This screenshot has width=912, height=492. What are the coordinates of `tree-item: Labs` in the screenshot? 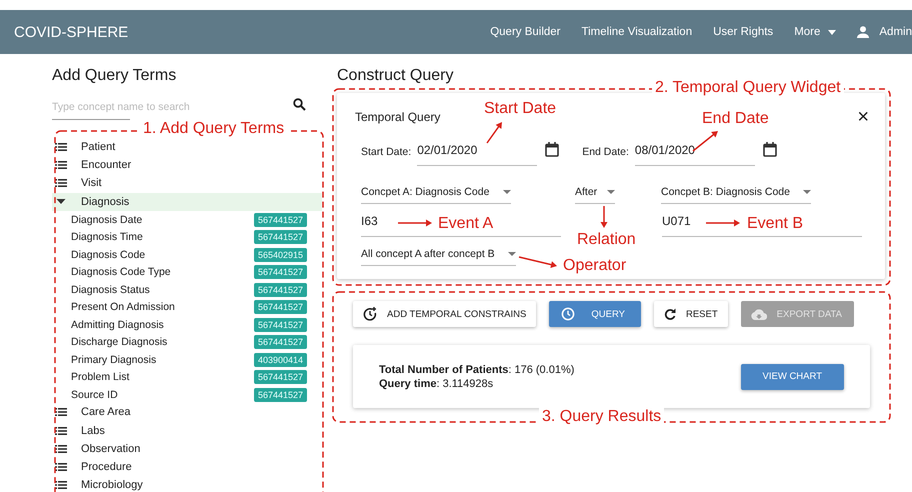 It's located at (187, 430).